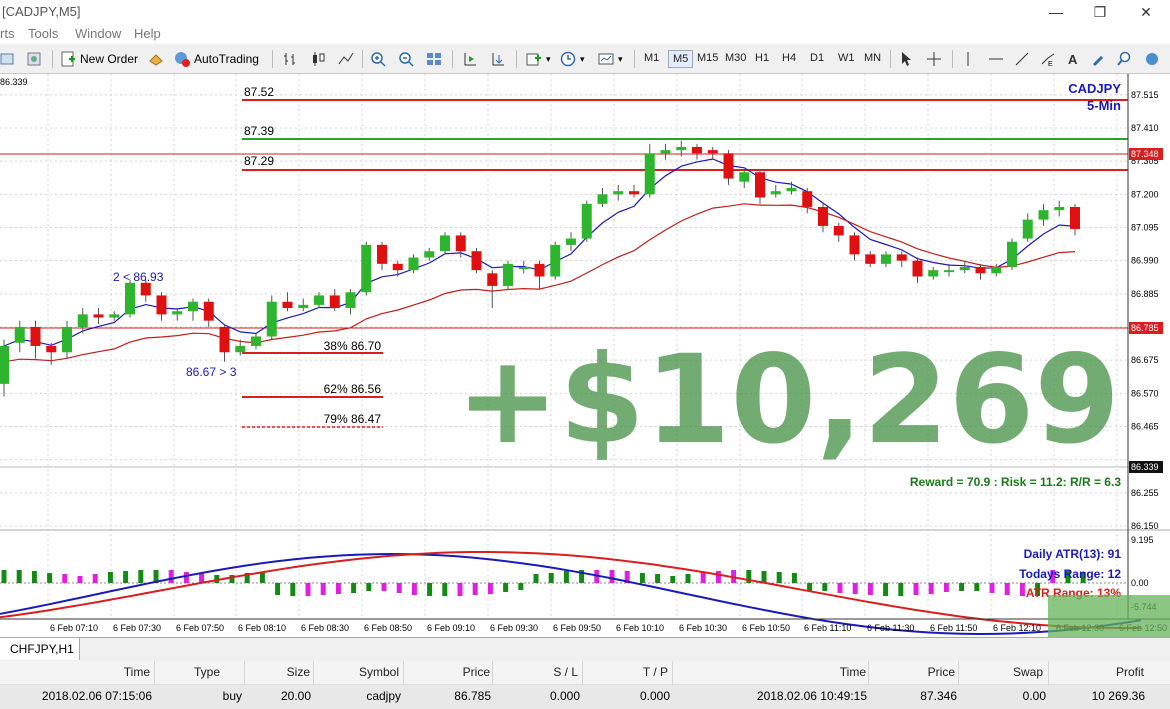 The width and height of the screenshot is (1170, 709). What do you see at coordinates (1056, 12) in the screenshot?
I see `minimize-button: —` at bounding box center [1056, 12].